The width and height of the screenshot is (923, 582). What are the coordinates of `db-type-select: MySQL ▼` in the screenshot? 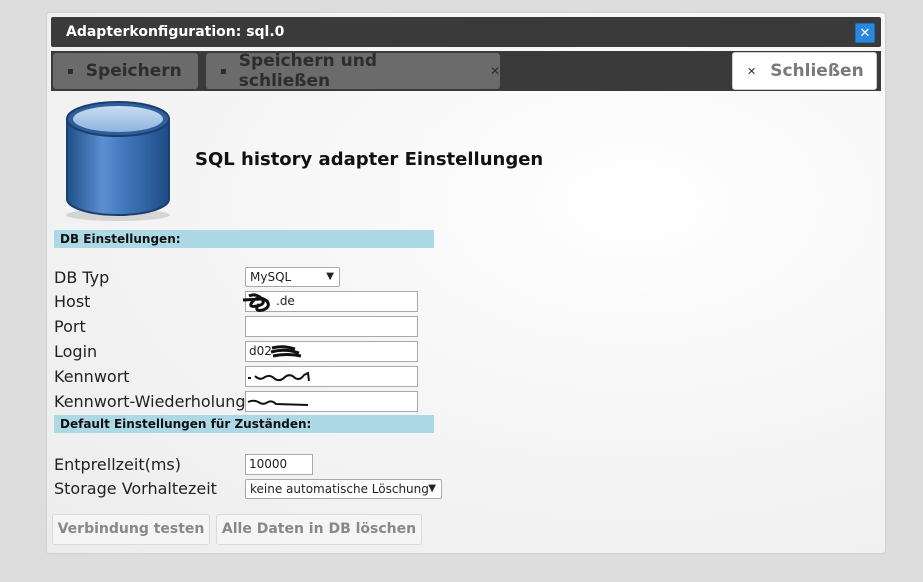 It's located at (292, 277).